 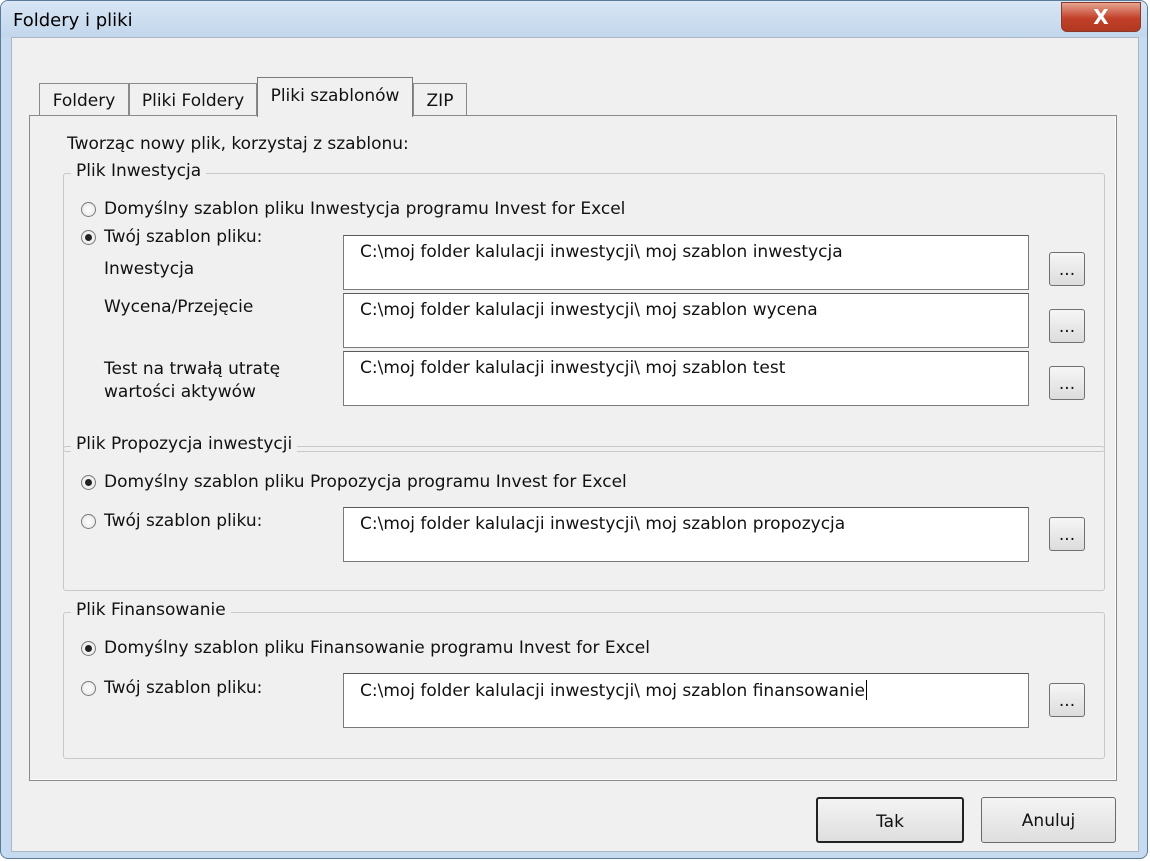 I want to click on close-button: X, so click(x=1101, y=17).